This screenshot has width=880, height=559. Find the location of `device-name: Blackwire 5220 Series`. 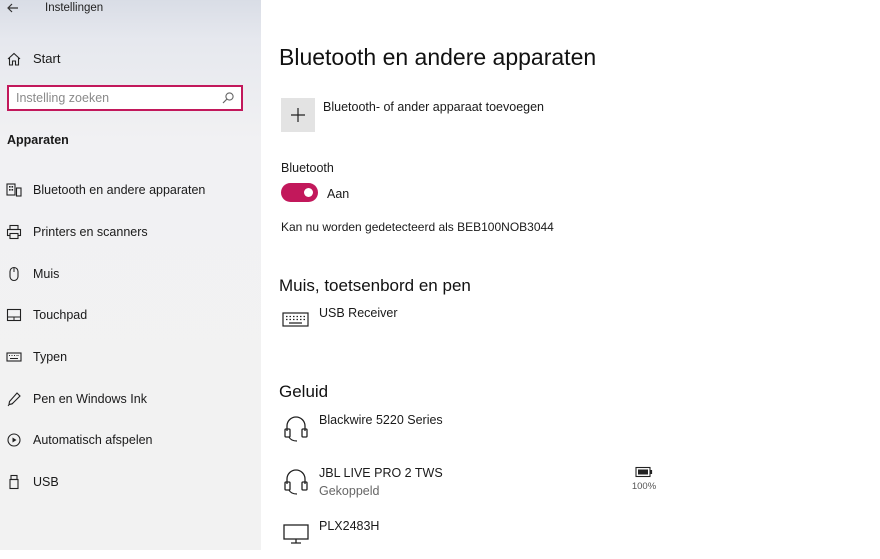

device-name: Blackwire 5220 Series is located at coordinates (381, 420).